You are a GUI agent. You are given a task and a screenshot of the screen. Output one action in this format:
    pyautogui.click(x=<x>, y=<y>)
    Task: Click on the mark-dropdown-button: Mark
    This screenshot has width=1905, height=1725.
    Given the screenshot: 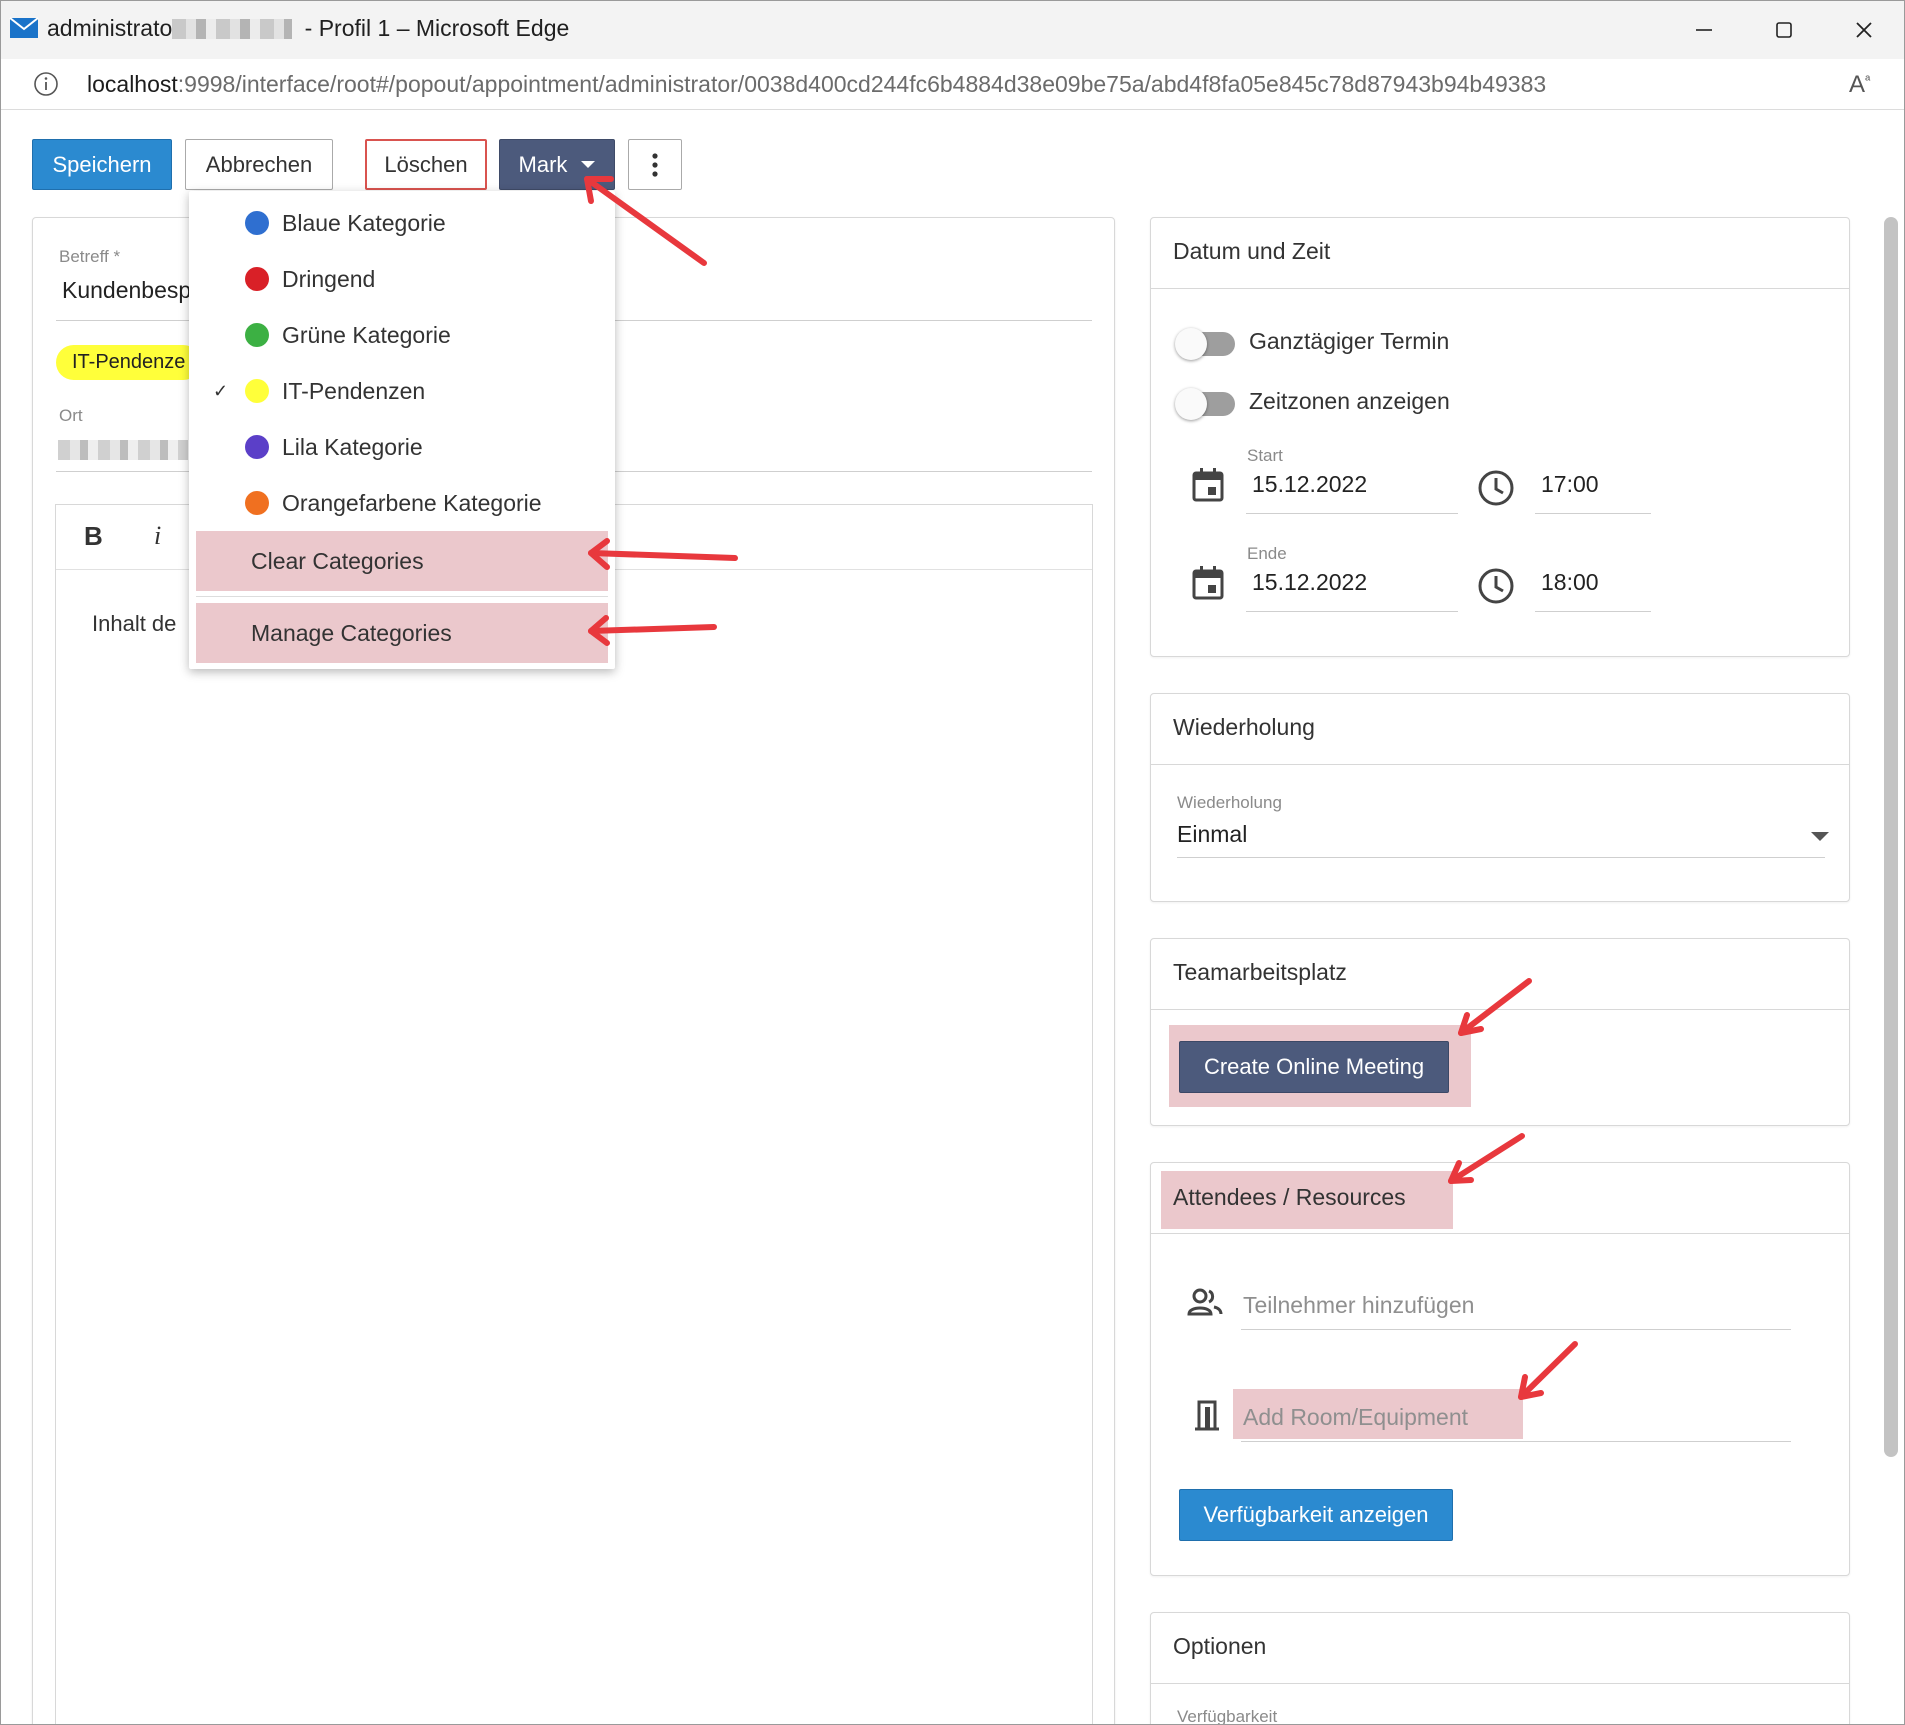 What is the action you would take?
    pyautogui.click(x=557, y=164)
    